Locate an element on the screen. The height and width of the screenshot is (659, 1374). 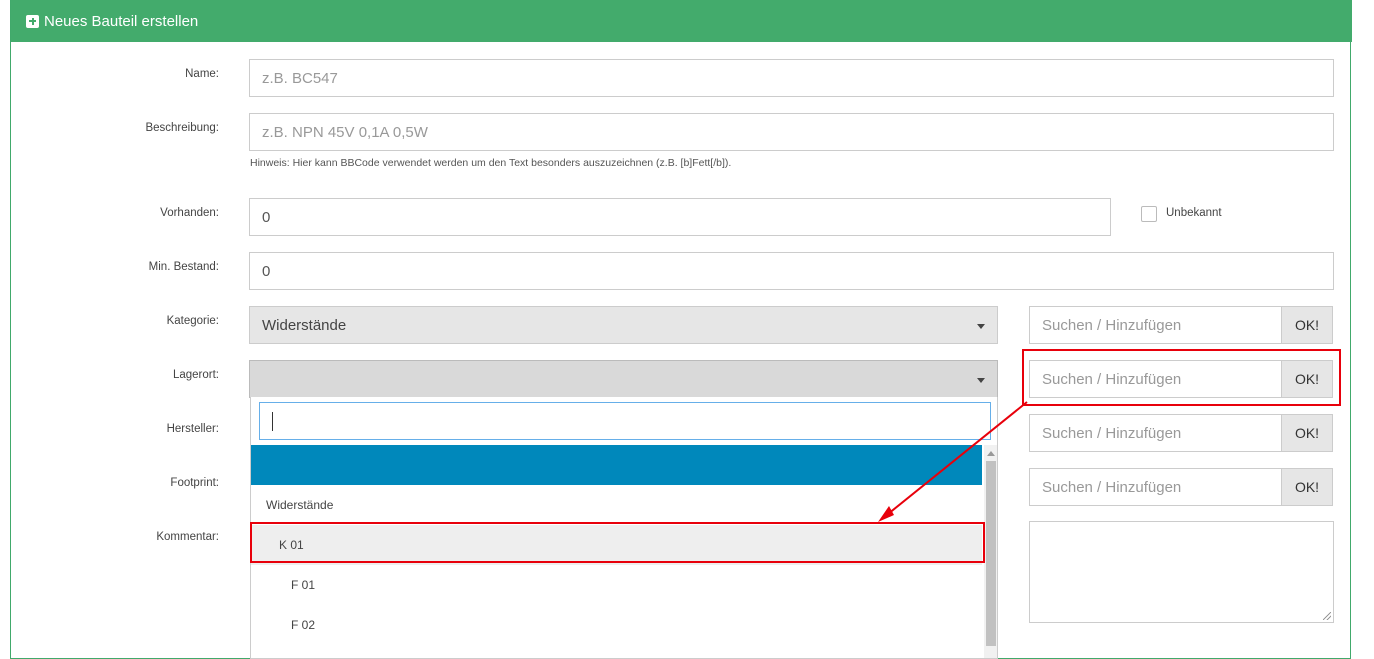
scroll-up-arrow-icon is located at coordinates (991, 453).